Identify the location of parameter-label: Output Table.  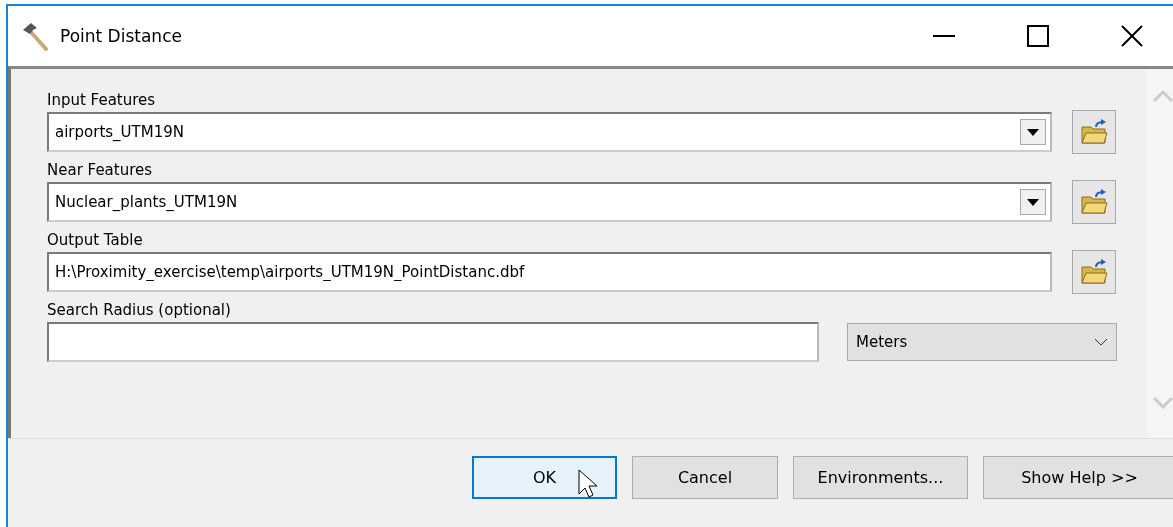
(95, 240).